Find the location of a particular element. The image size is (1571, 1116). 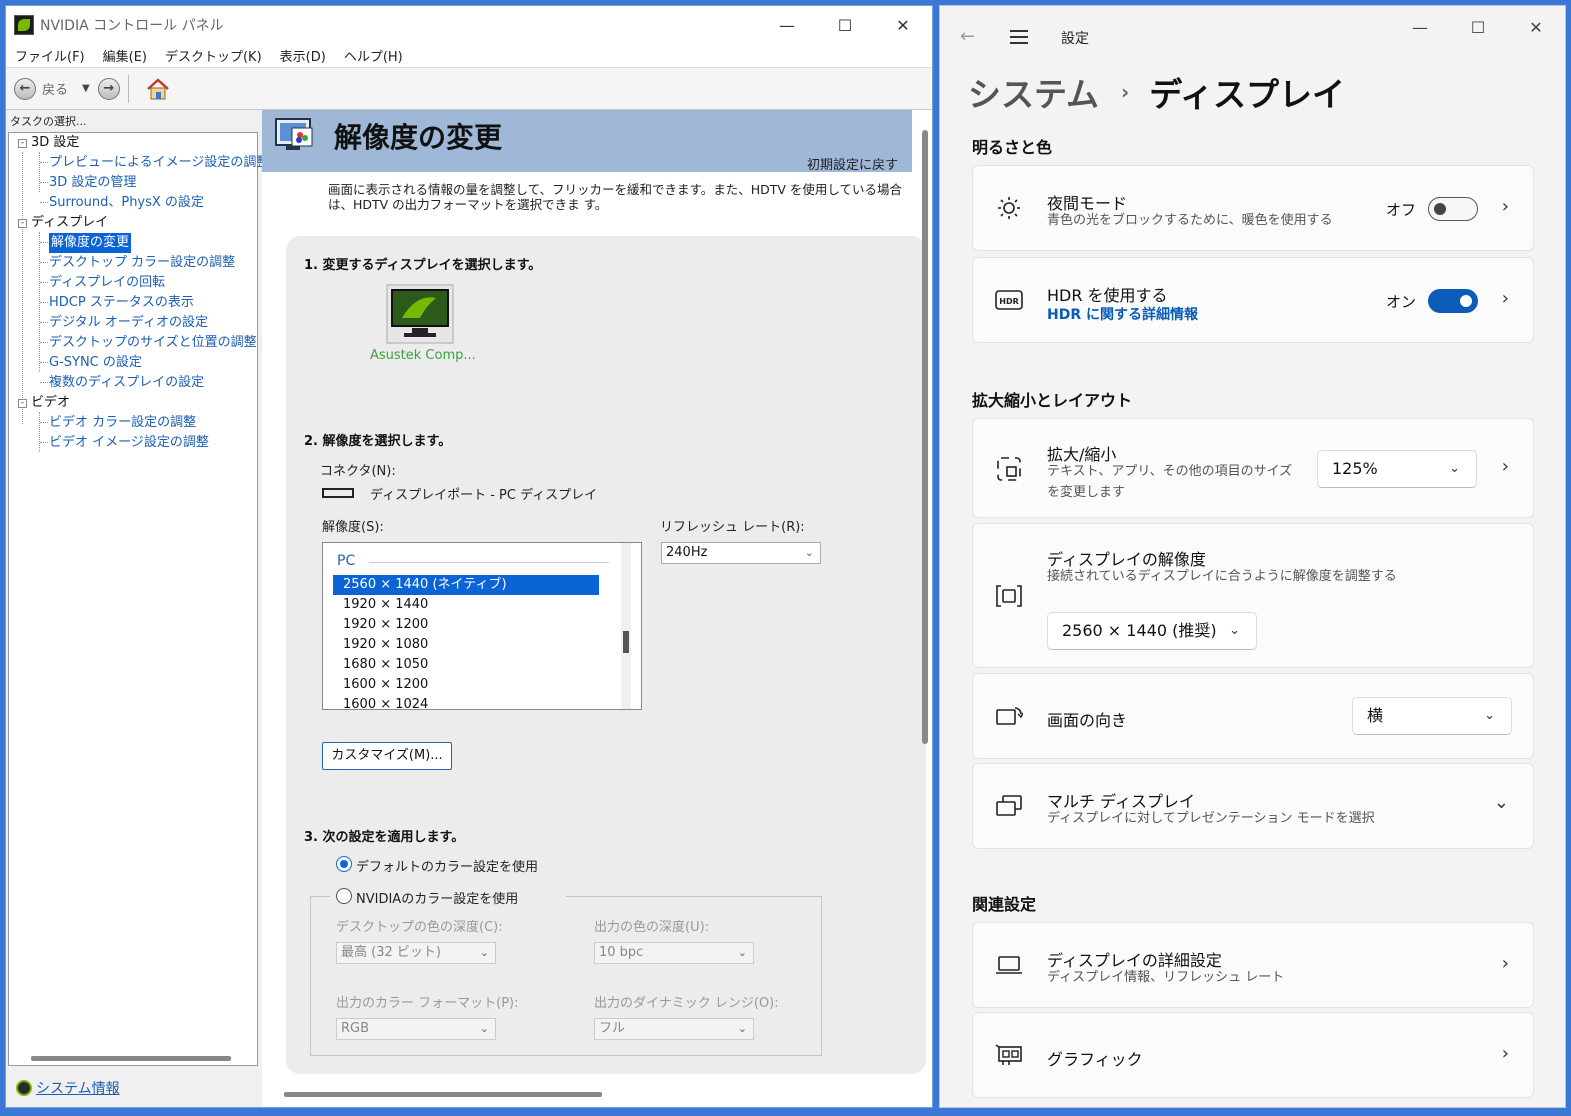

scale-dropdown: 125% ⌄ is located at coordinates (1397, 469).